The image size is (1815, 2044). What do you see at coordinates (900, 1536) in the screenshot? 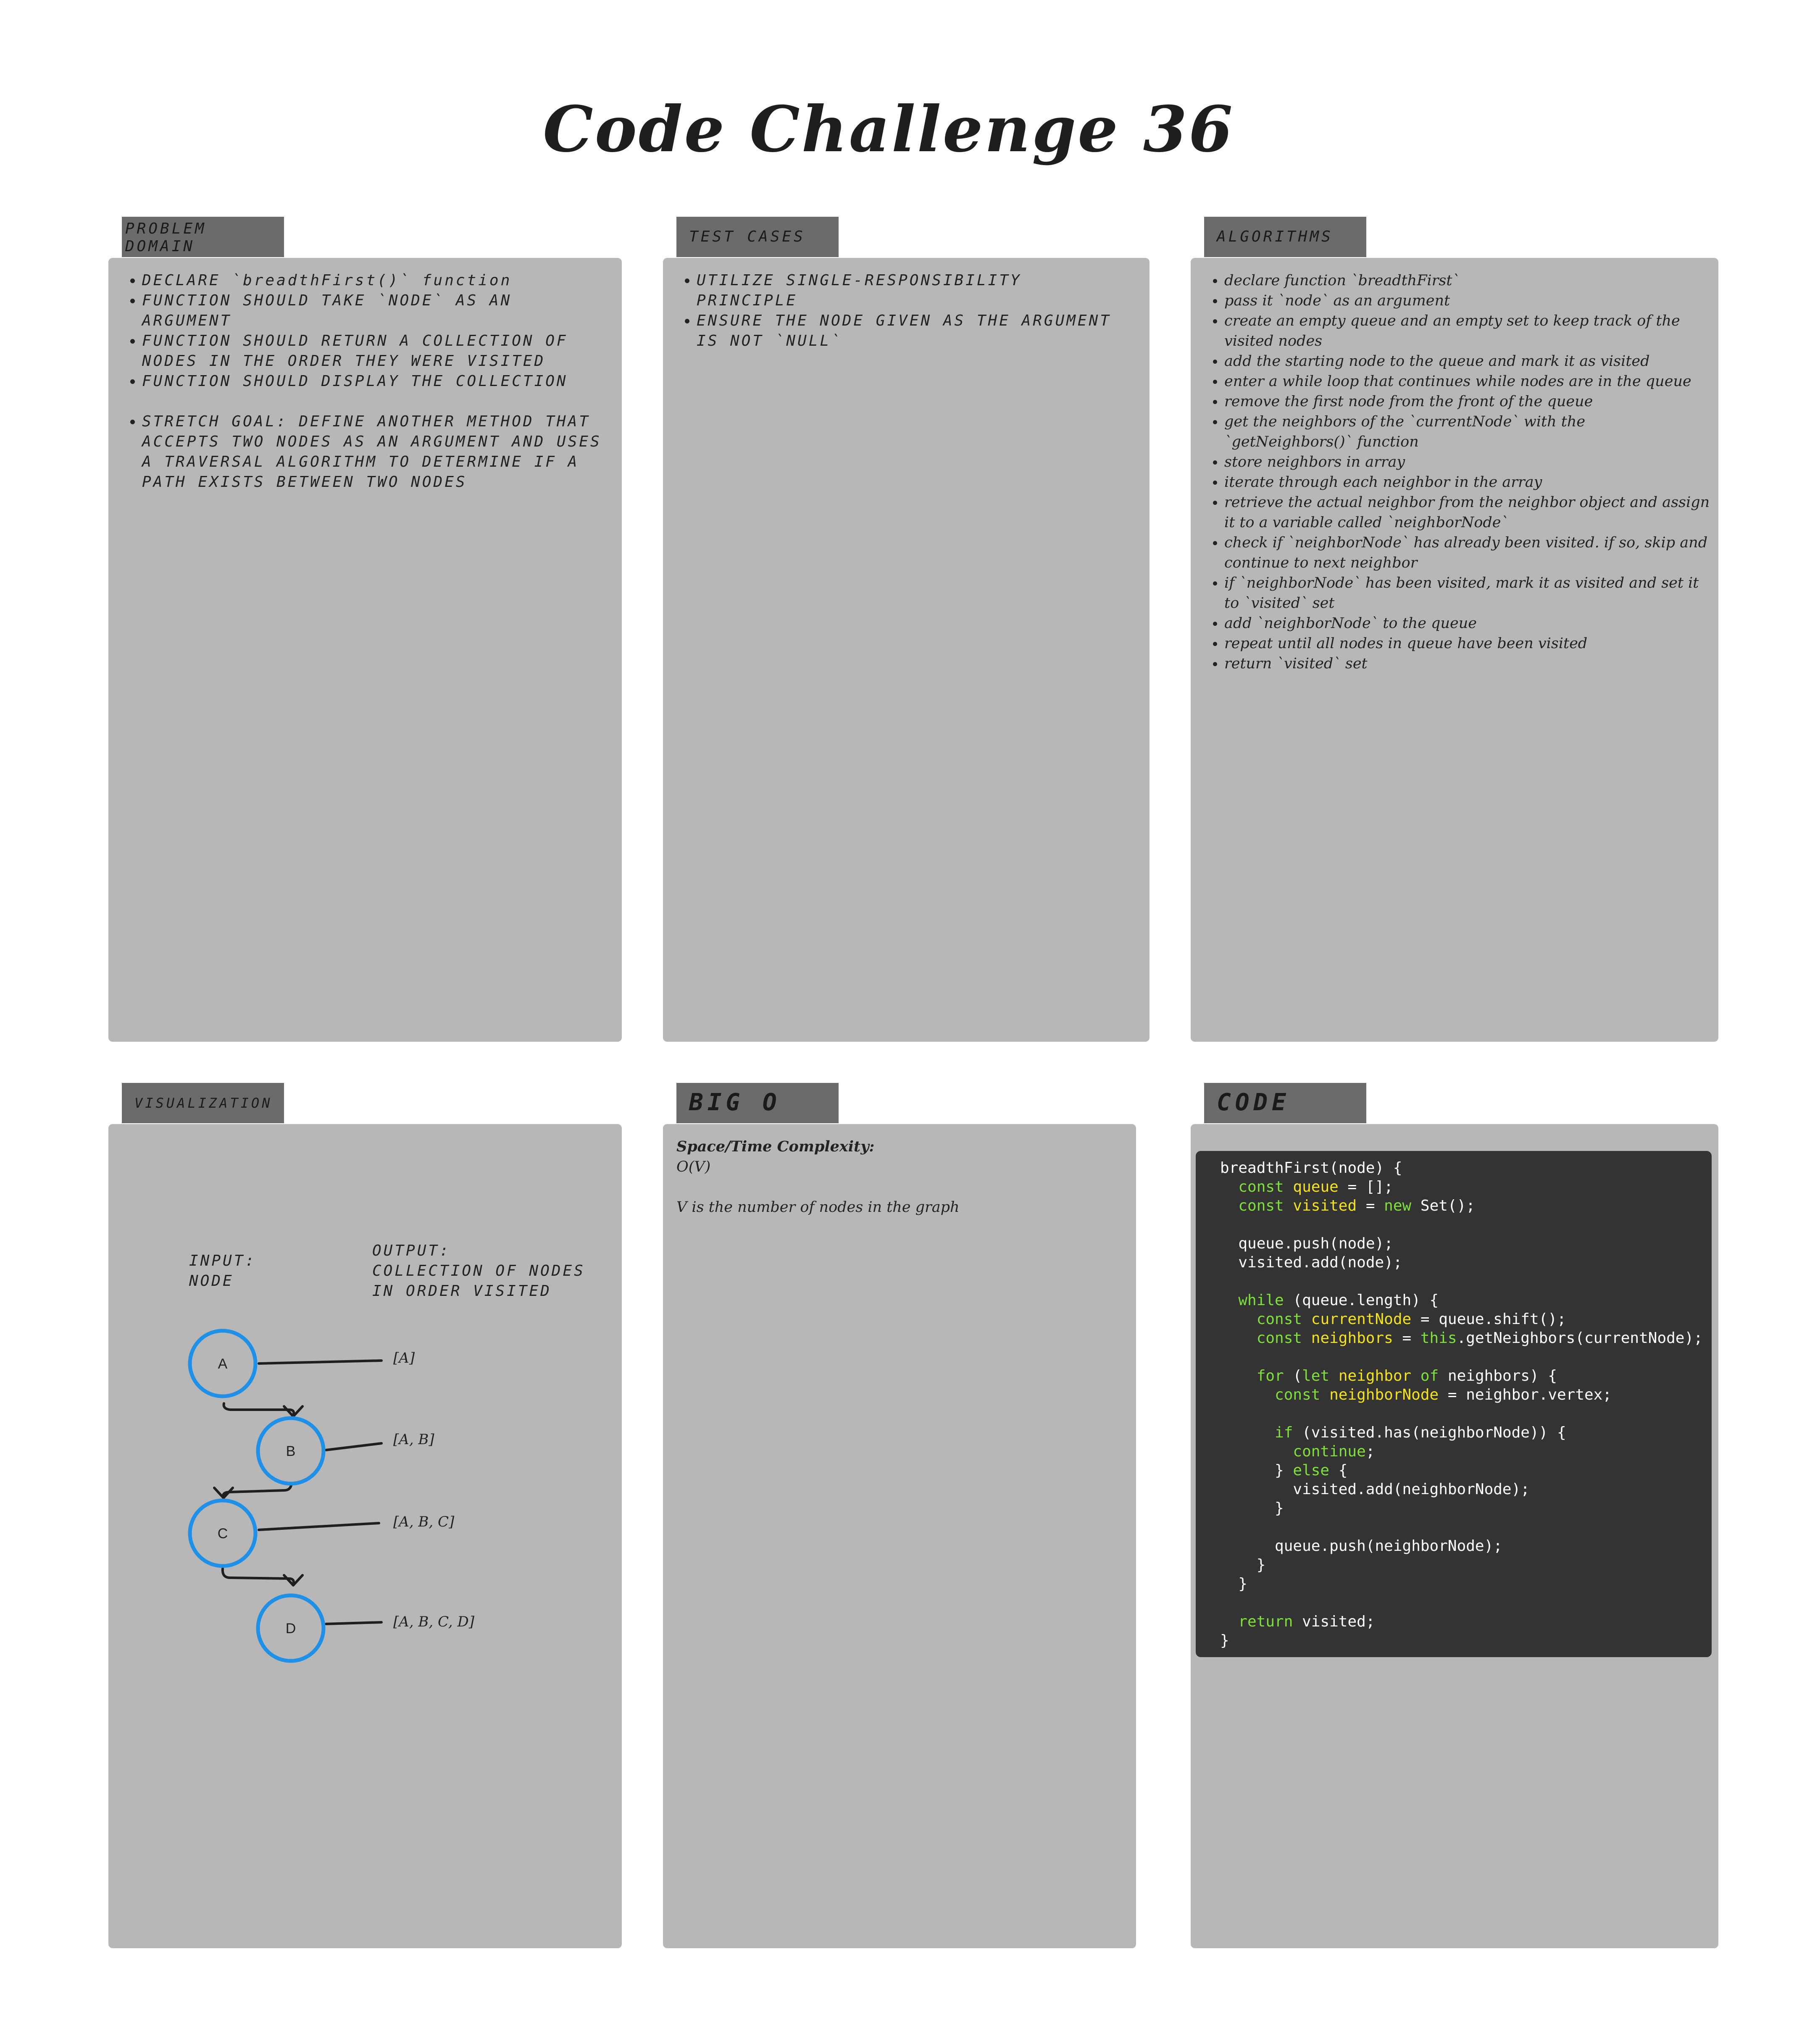
I see `big-o-panel` at bounding box center [900, 1536].